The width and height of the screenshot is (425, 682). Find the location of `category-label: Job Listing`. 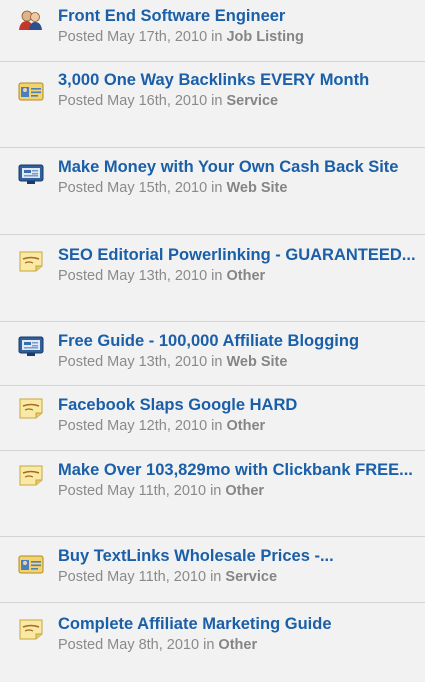

category-label: Job Listing is located at coordinates (265, 37).